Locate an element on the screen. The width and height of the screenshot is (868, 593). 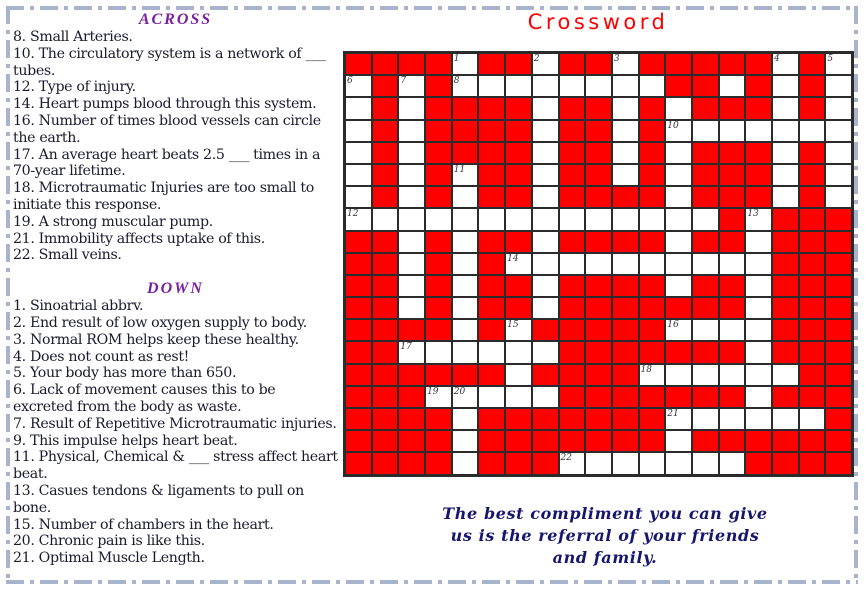
letter-cell: 1 is located at coordinates (465, 64).